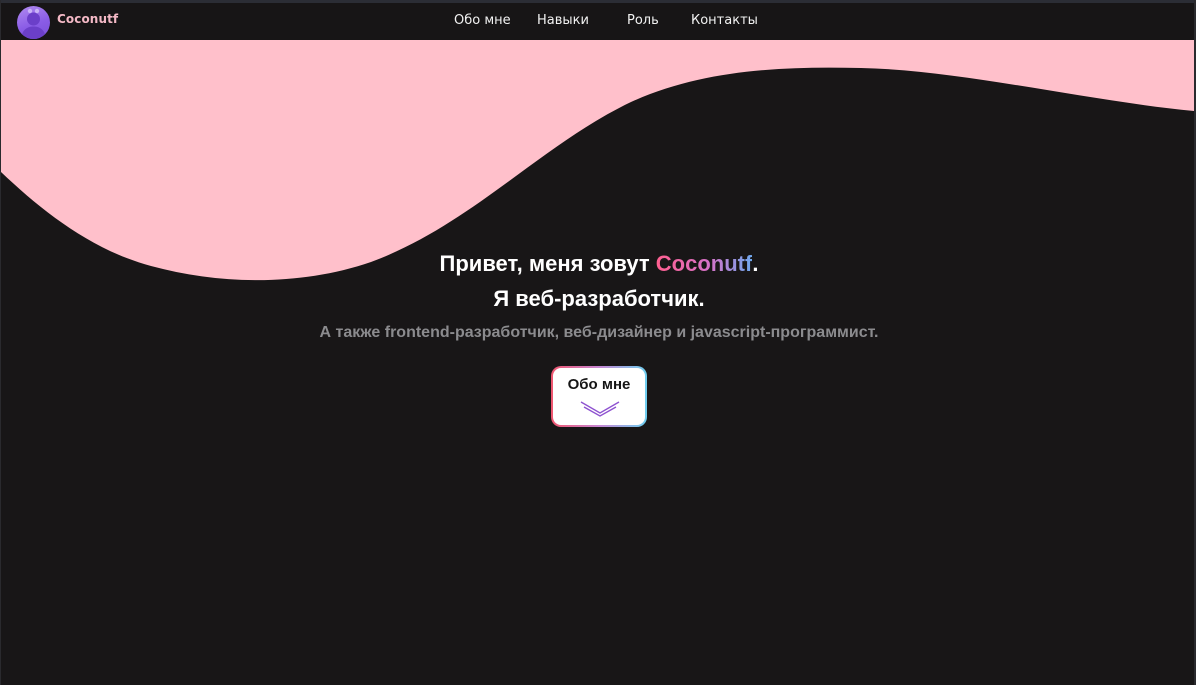 The width and height of the screenshot is (1196, 685). I want to click on about-me-button-body: Обо мне, so click(599, 396).